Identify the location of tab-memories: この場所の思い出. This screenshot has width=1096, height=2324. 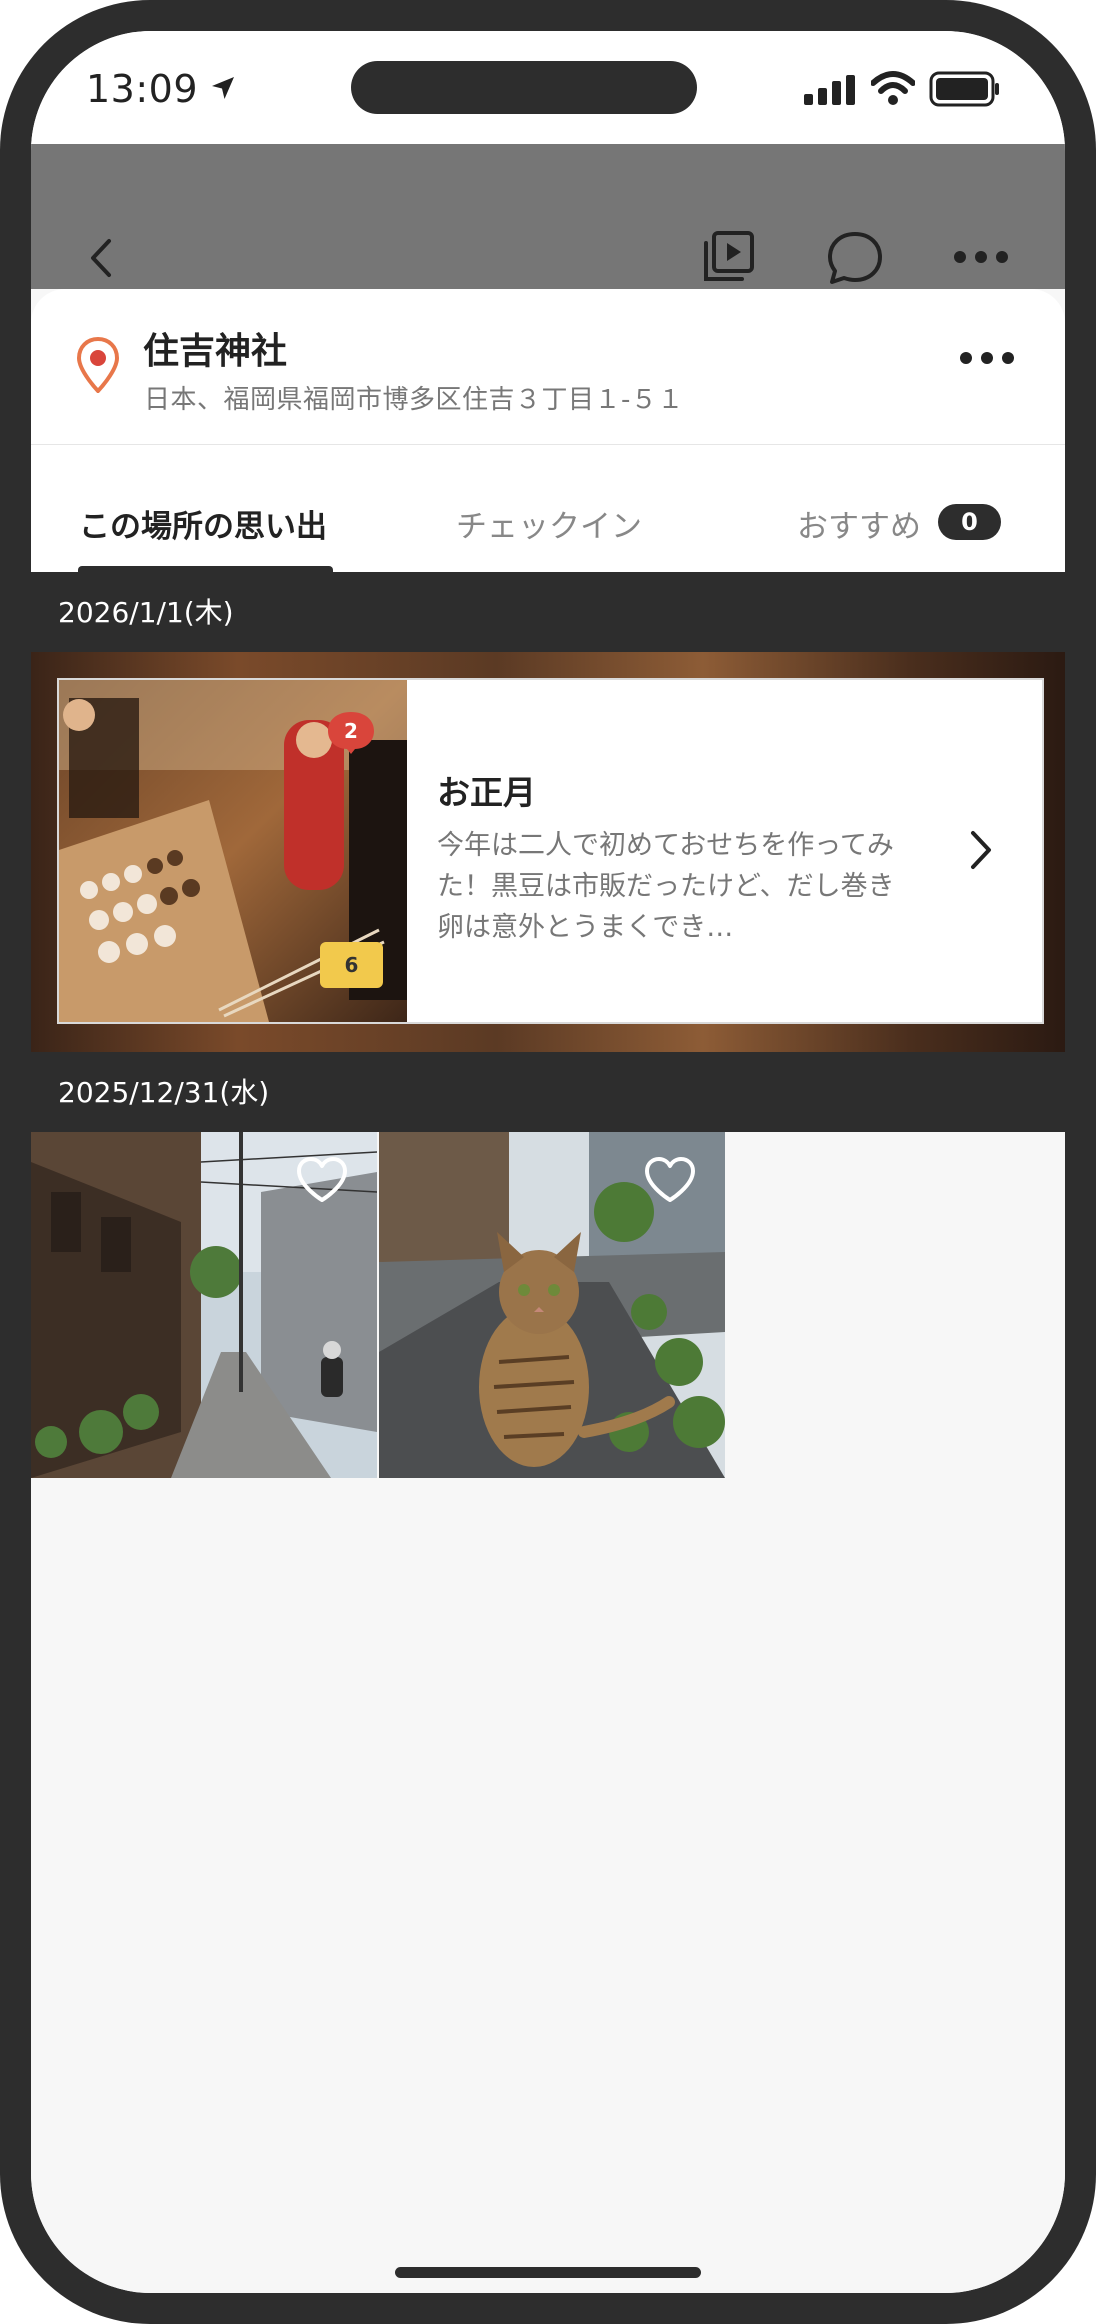
(203, 523).